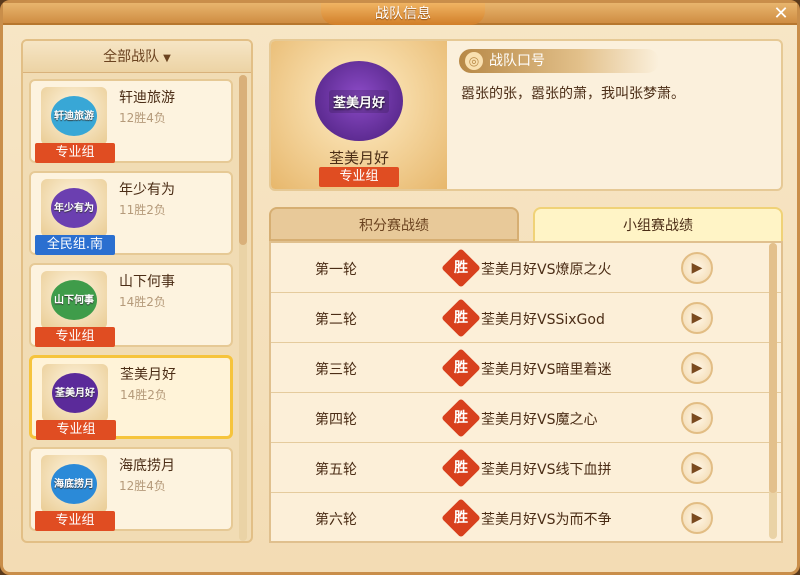 The height and width of the screenshot is (575, 800). I want to click on team-logo-text: 荃美月好, so click(75, 393).